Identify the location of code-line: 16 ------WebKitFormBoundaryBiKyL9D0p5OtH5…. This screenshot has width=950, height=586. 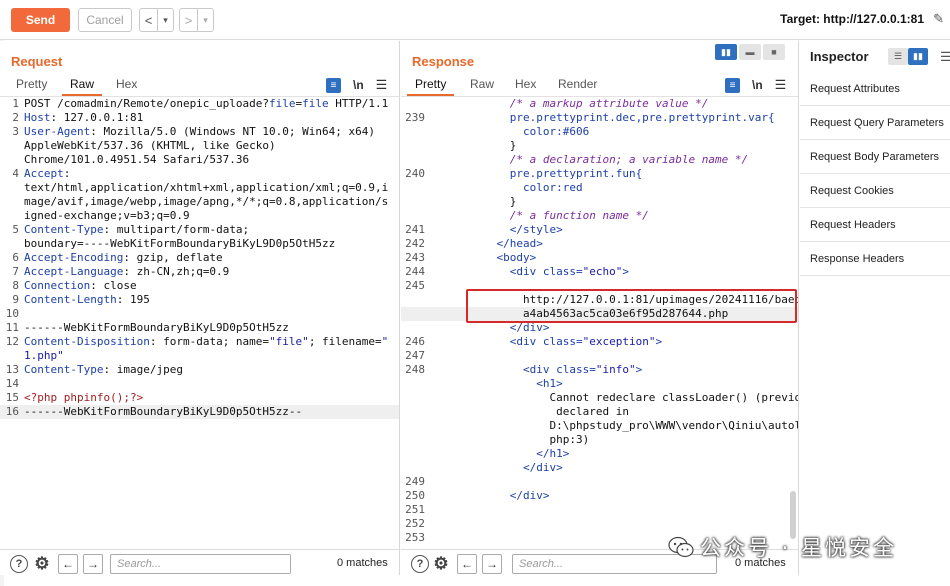
(199, 412).